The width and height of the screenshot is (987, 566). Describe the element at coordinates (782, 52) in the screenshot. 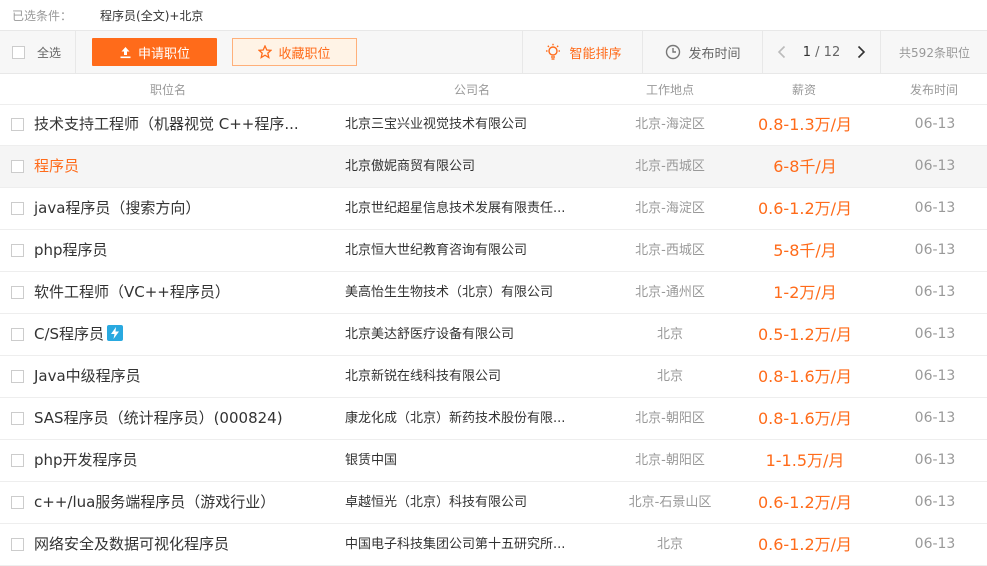

I see `chevron-left-icon` at that location.